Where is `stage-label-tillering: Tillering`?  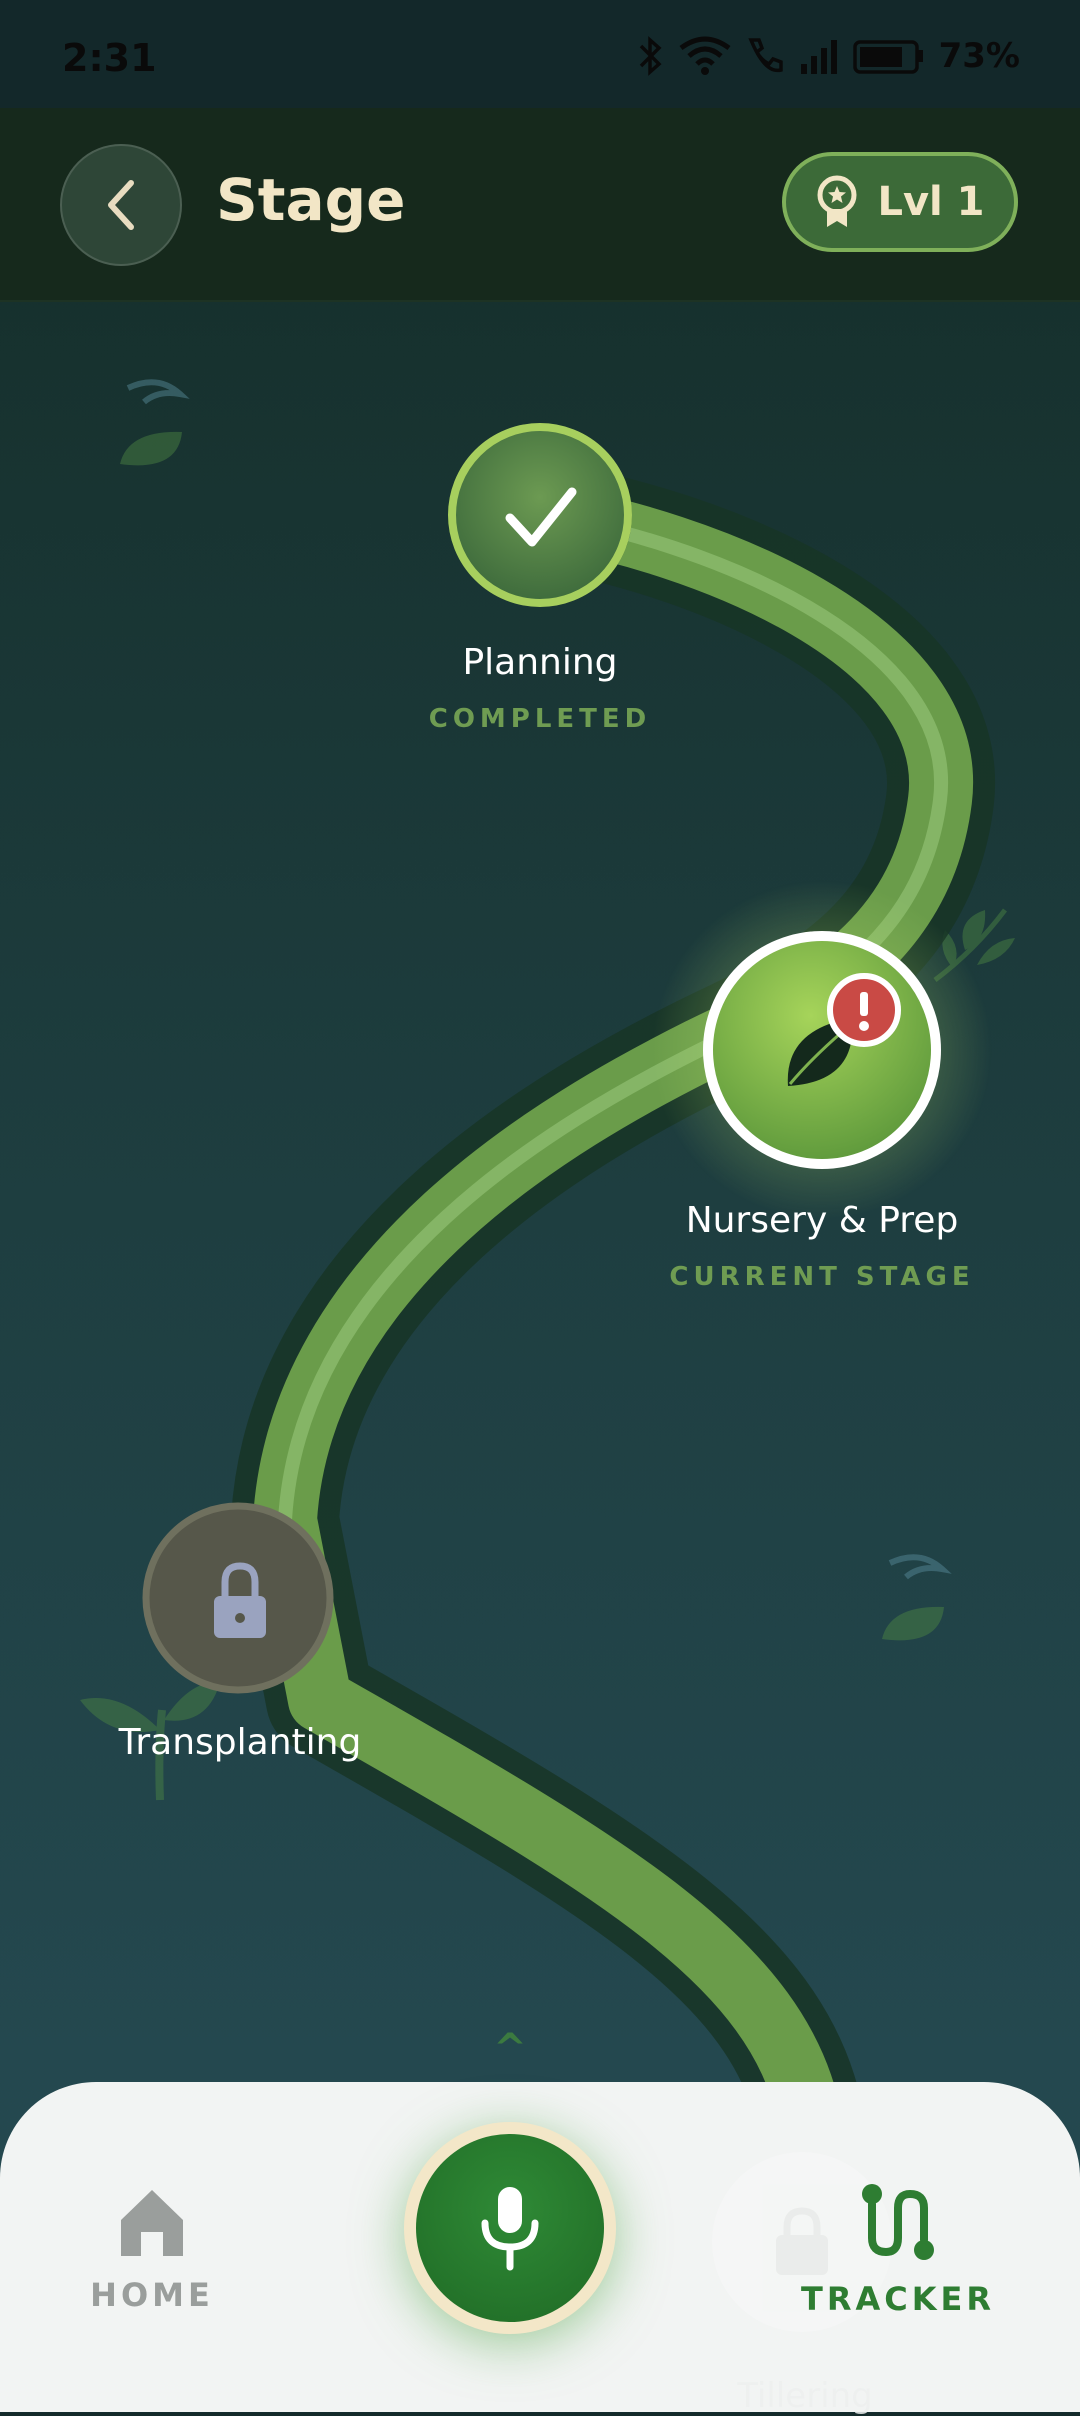
stage-label-tillering: Tillering is located at coordinates (805, 2396).